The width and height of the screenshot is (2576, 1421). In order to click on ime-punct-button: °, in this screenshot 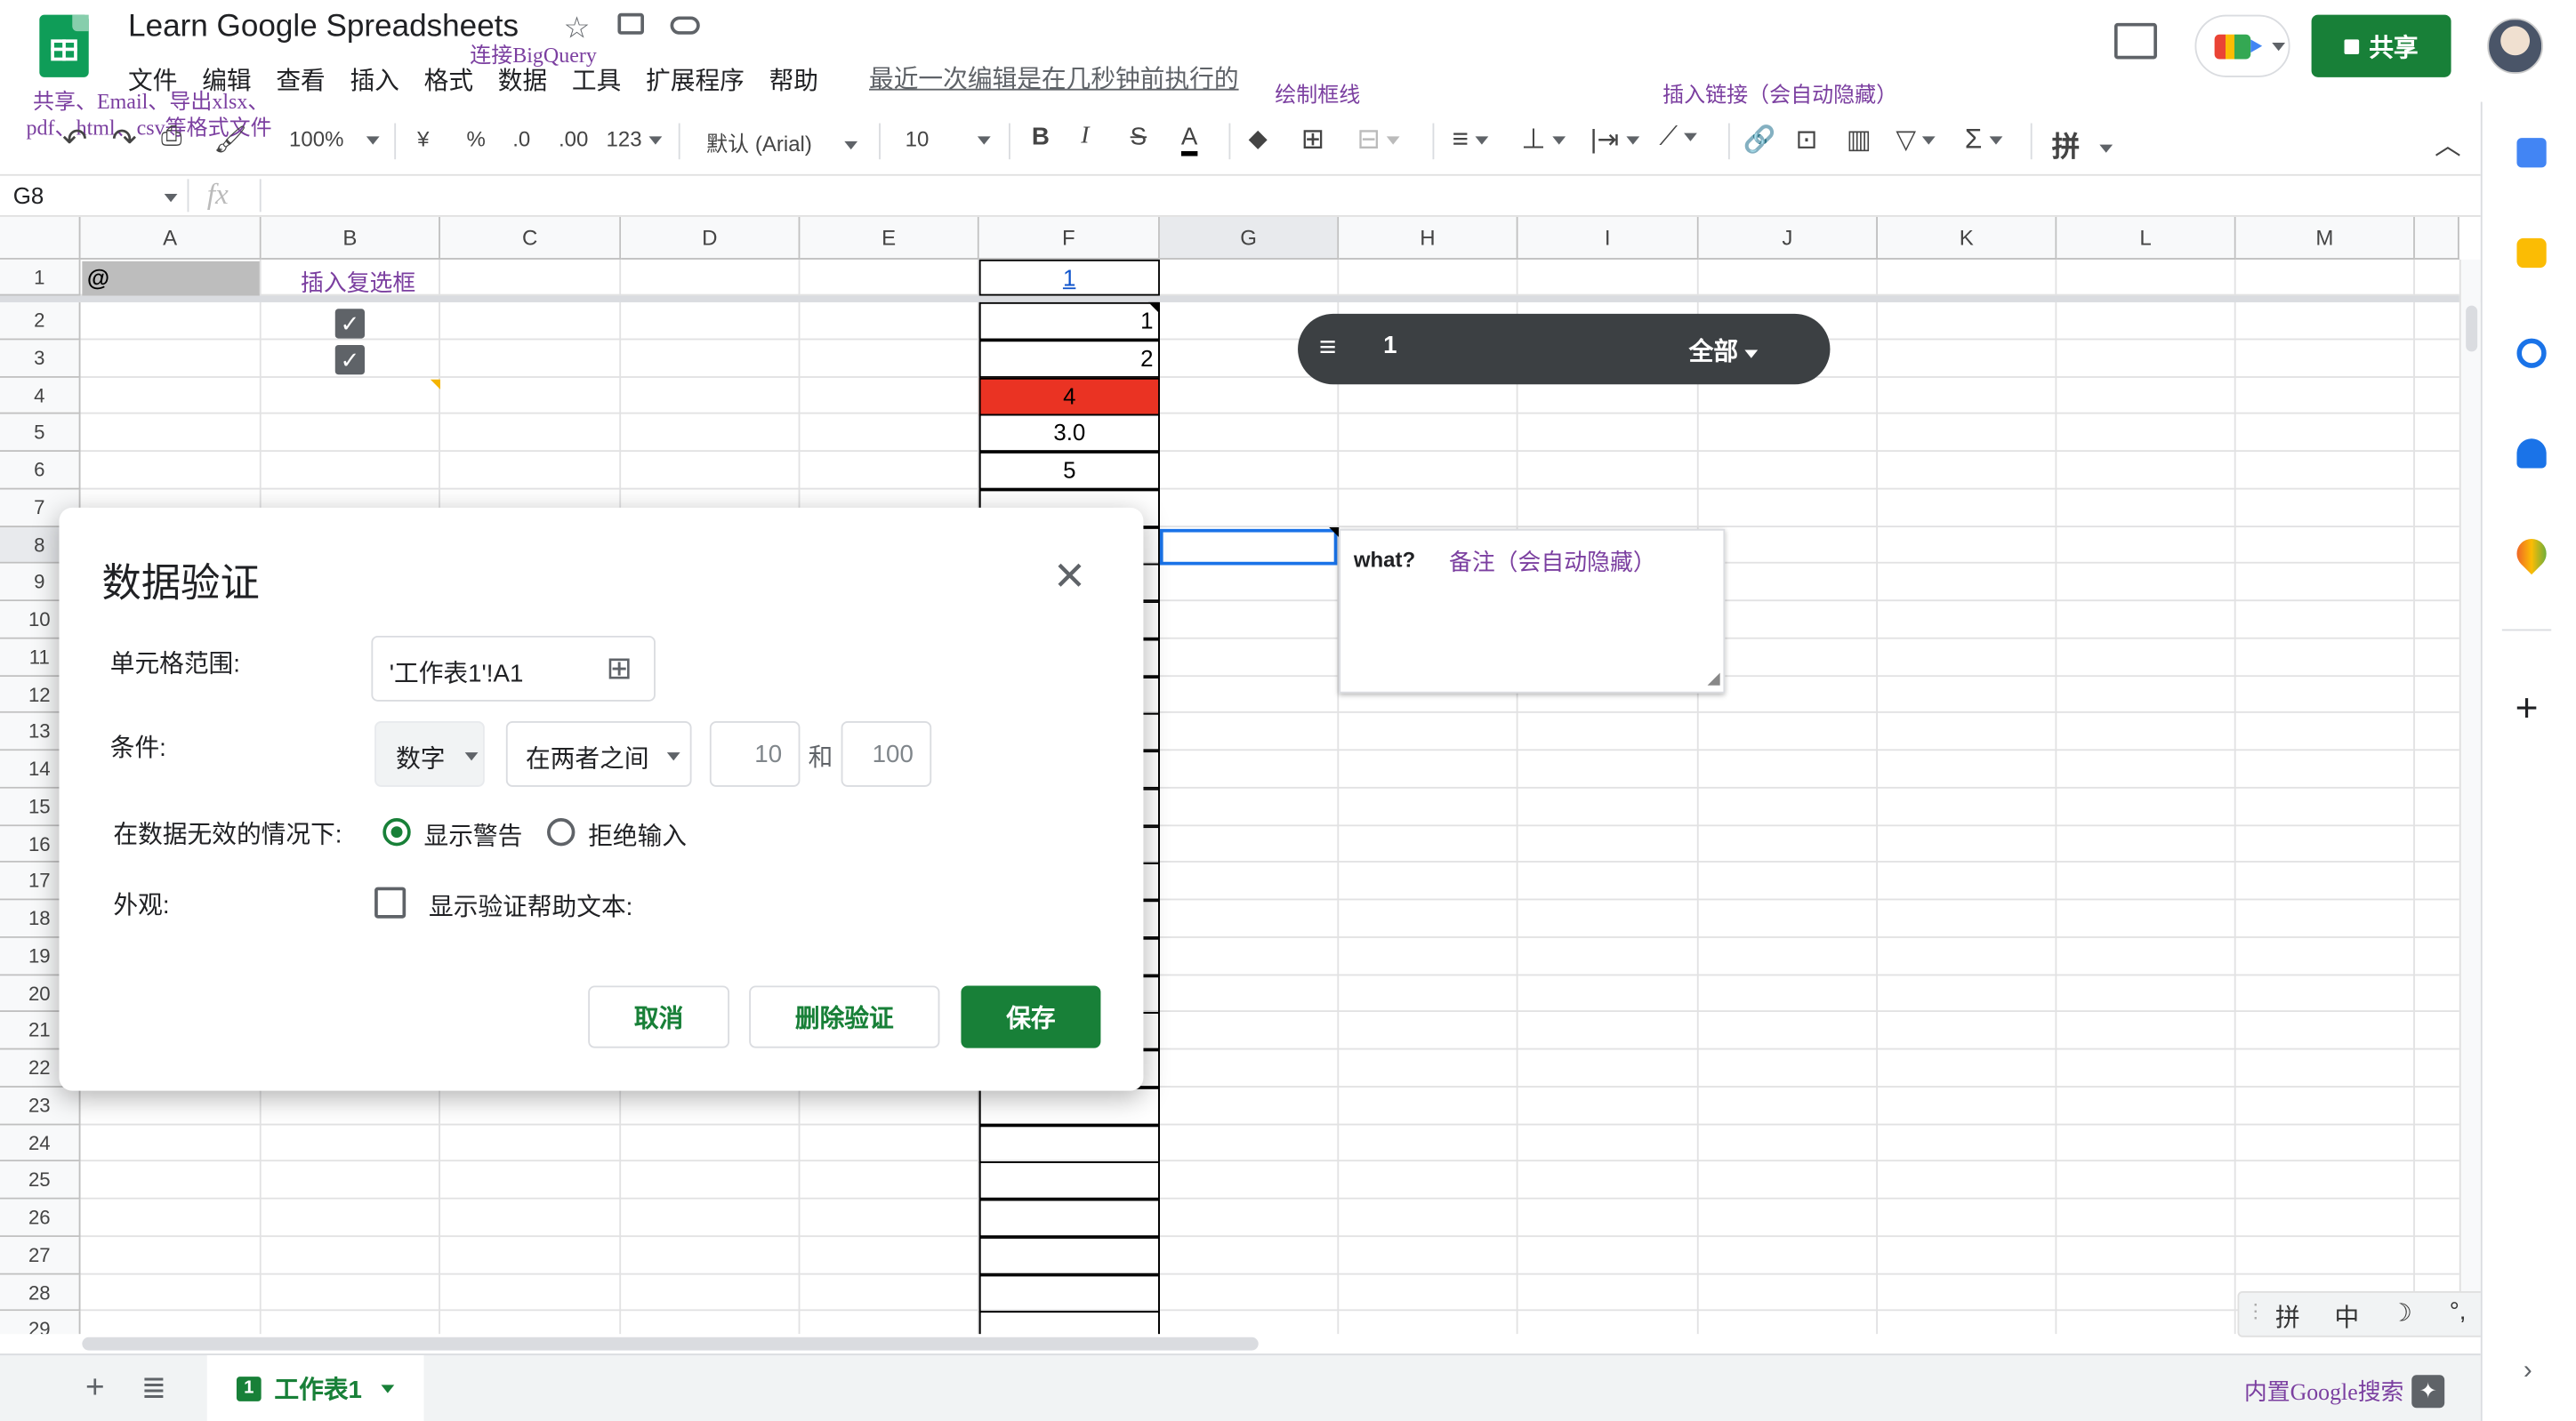, I will do `click(2458, 1311)`.